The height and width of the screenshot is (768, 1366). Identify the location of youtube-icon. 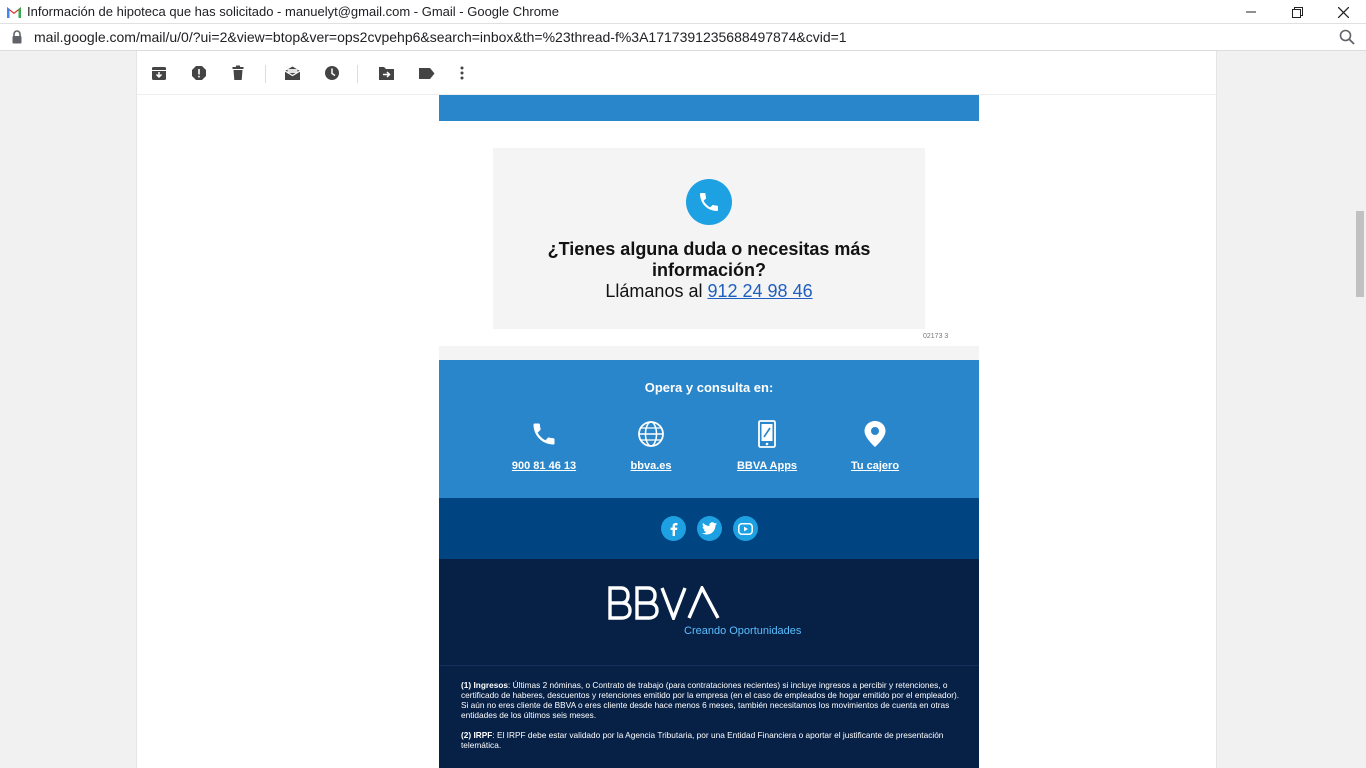
(745, 528).